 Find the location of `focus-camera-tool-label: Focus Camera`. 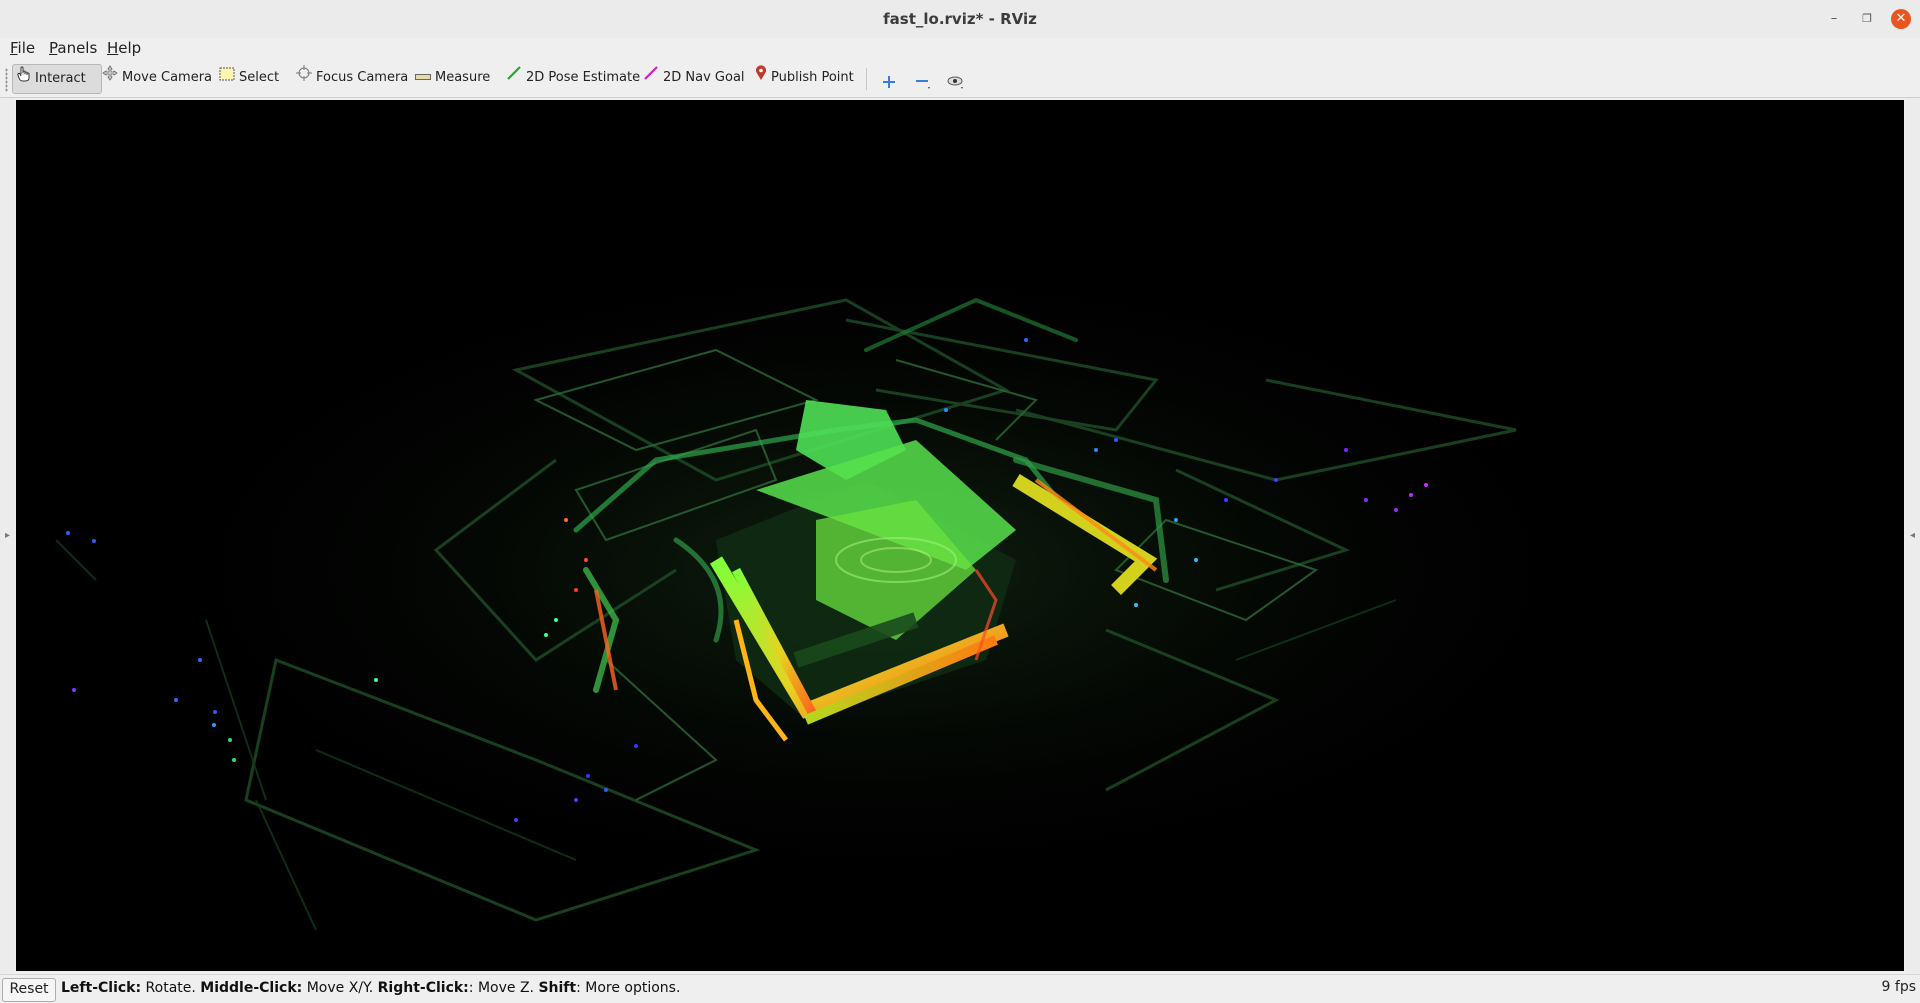

focus-camera-tool-label: Focus Camera is located at coordinates (362, 77).